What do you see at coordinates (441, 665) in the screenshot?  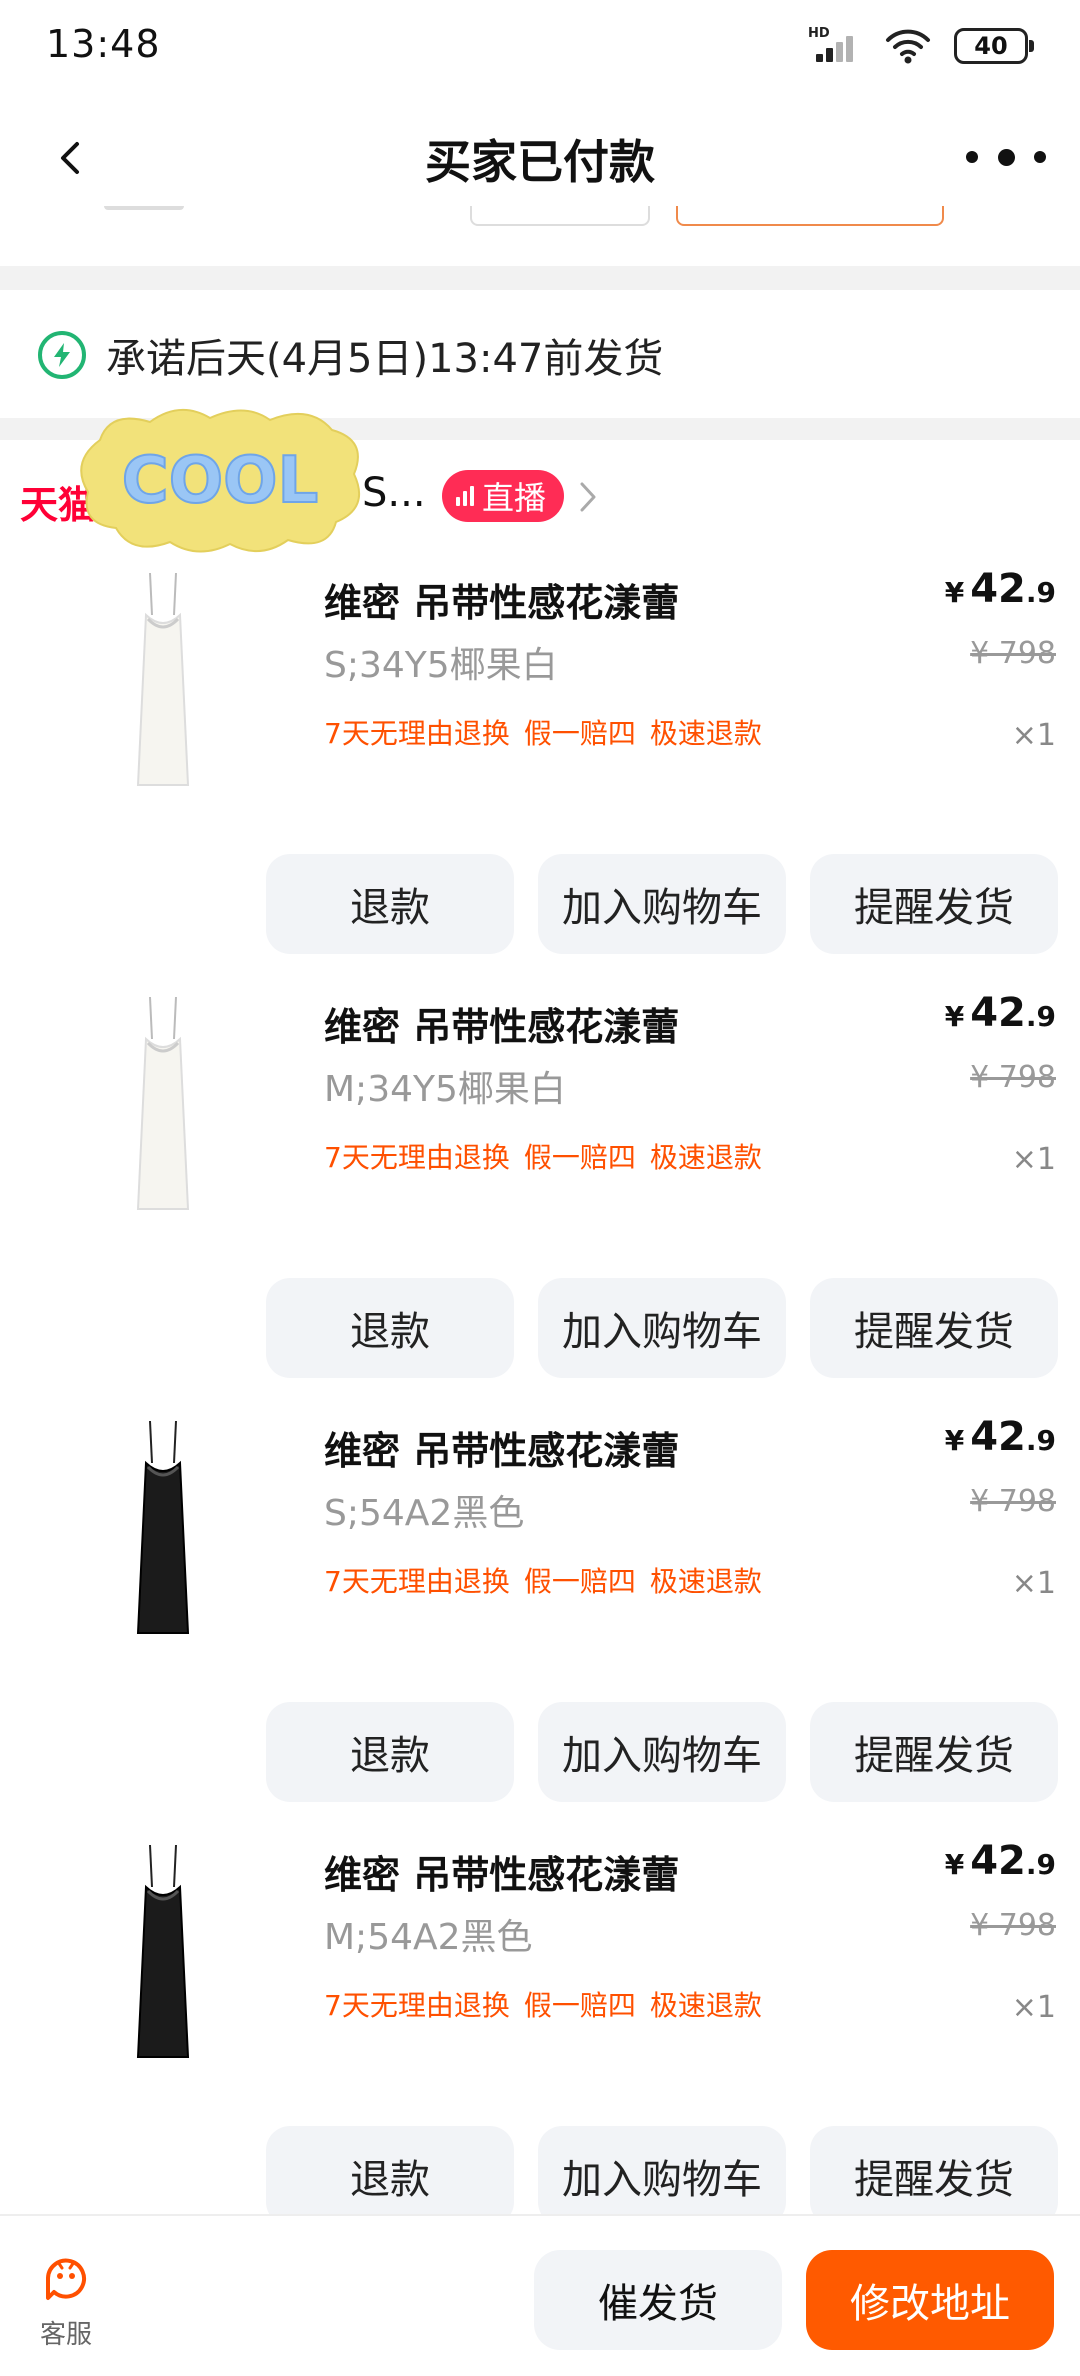 I see `product-sku: S;34Y5椰果白` at bounding box center [441, 665].